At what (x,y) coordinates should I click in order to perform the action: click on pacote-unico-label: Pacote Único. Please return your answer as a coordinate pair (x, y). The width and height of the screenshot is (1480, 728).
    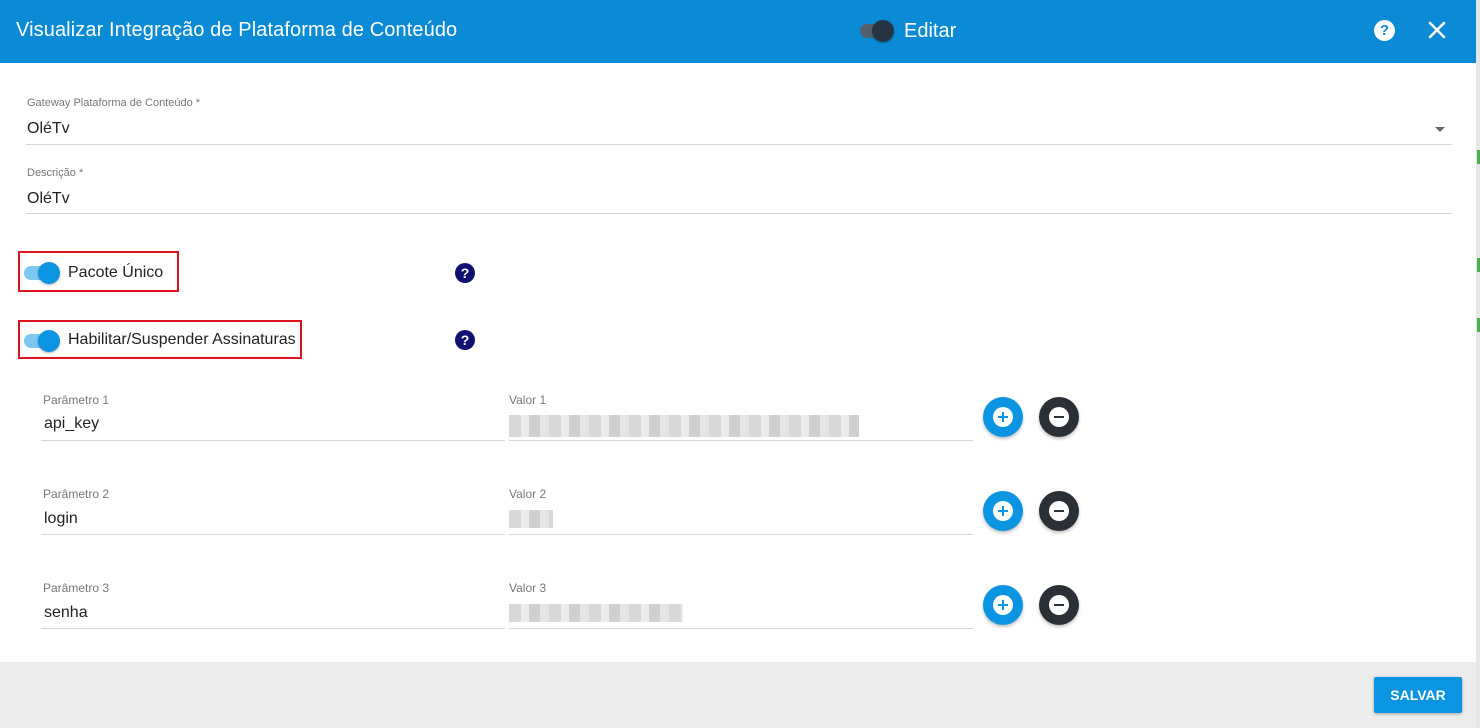
    Looking at the image, I should click on (116, 272).